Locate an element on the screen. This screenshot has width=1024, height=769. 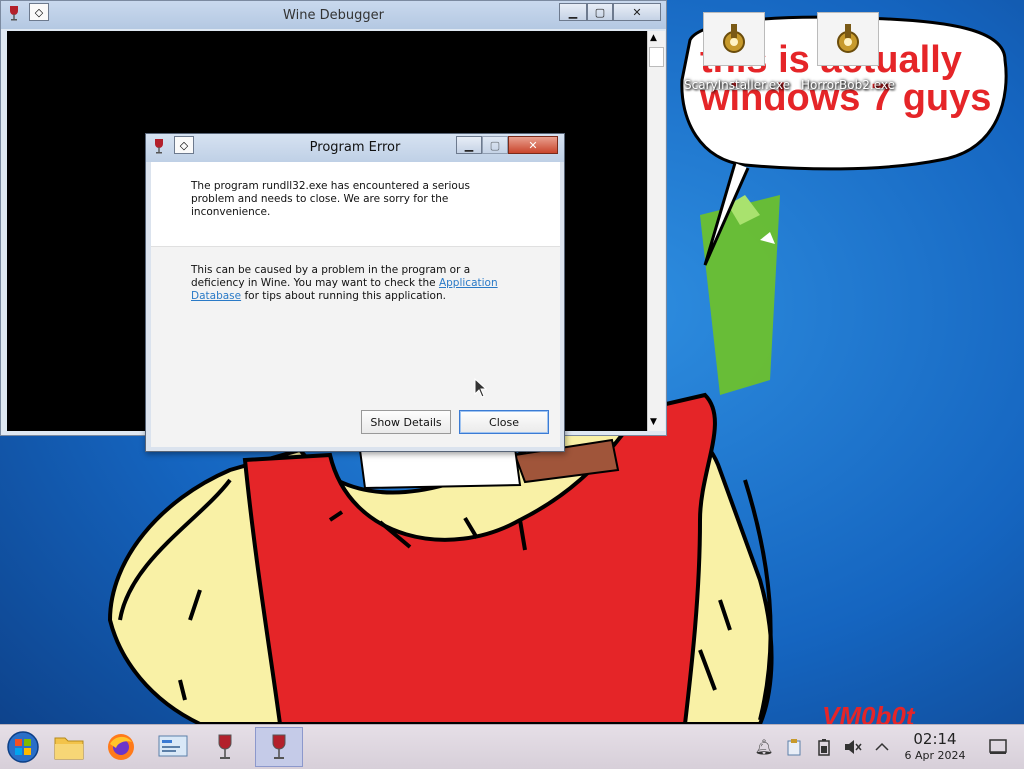
battery-icon is located at coordinates (824, 747).